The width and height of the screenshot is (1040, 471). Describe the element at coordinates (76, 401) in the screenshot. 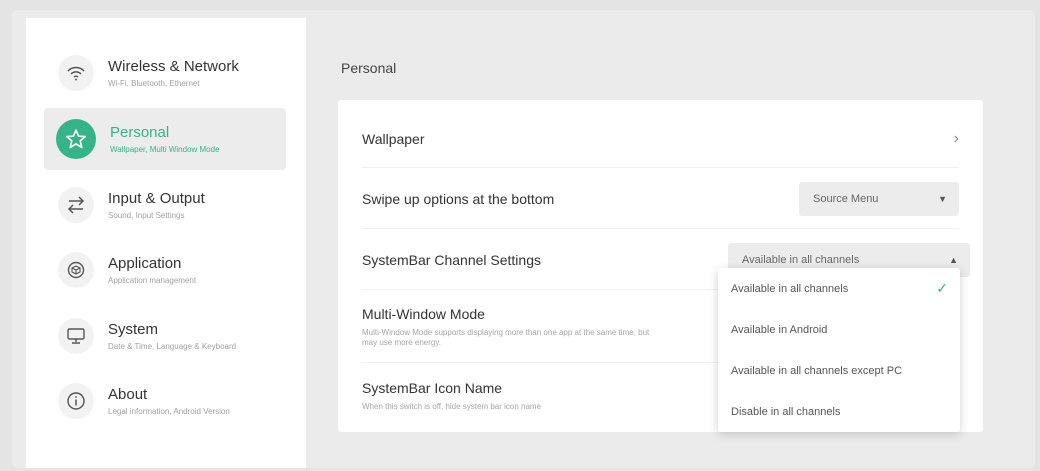

I see `info-icon` at that location.